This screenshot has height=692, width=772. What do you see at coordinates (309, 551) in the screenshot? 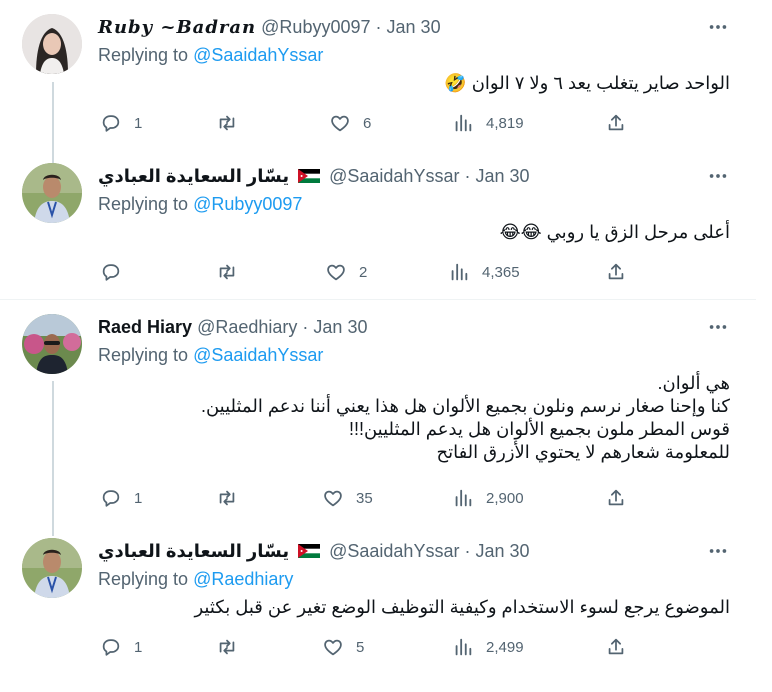
I see `jordan-flag-icon` at bounding box center [309, 551].